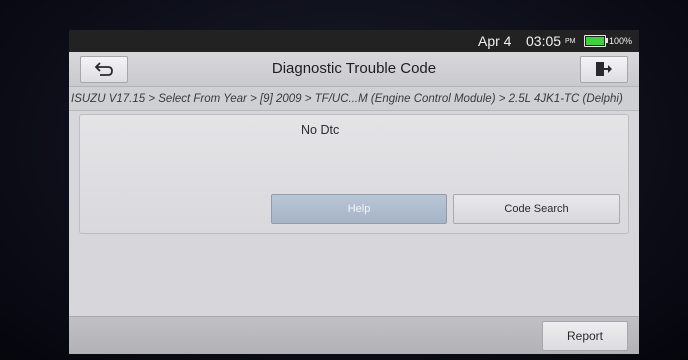  Describe the element at coordinates (607, 40) in the screenshot. I see `battery-tip` at that location.